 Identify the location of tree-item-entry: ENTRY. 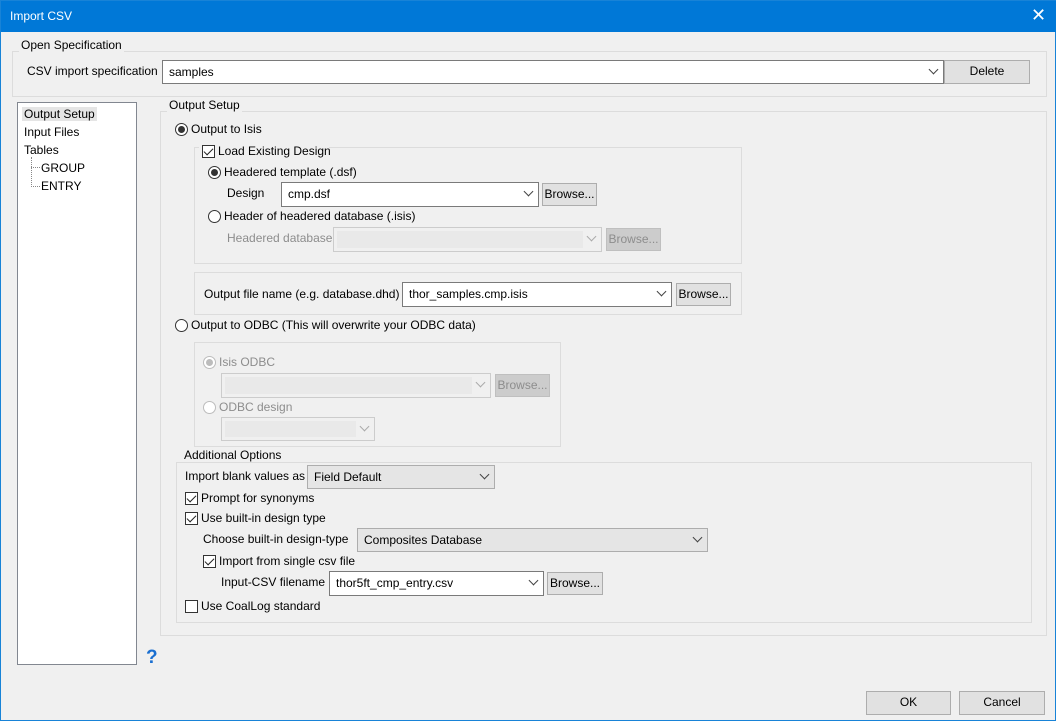
(61, 186).